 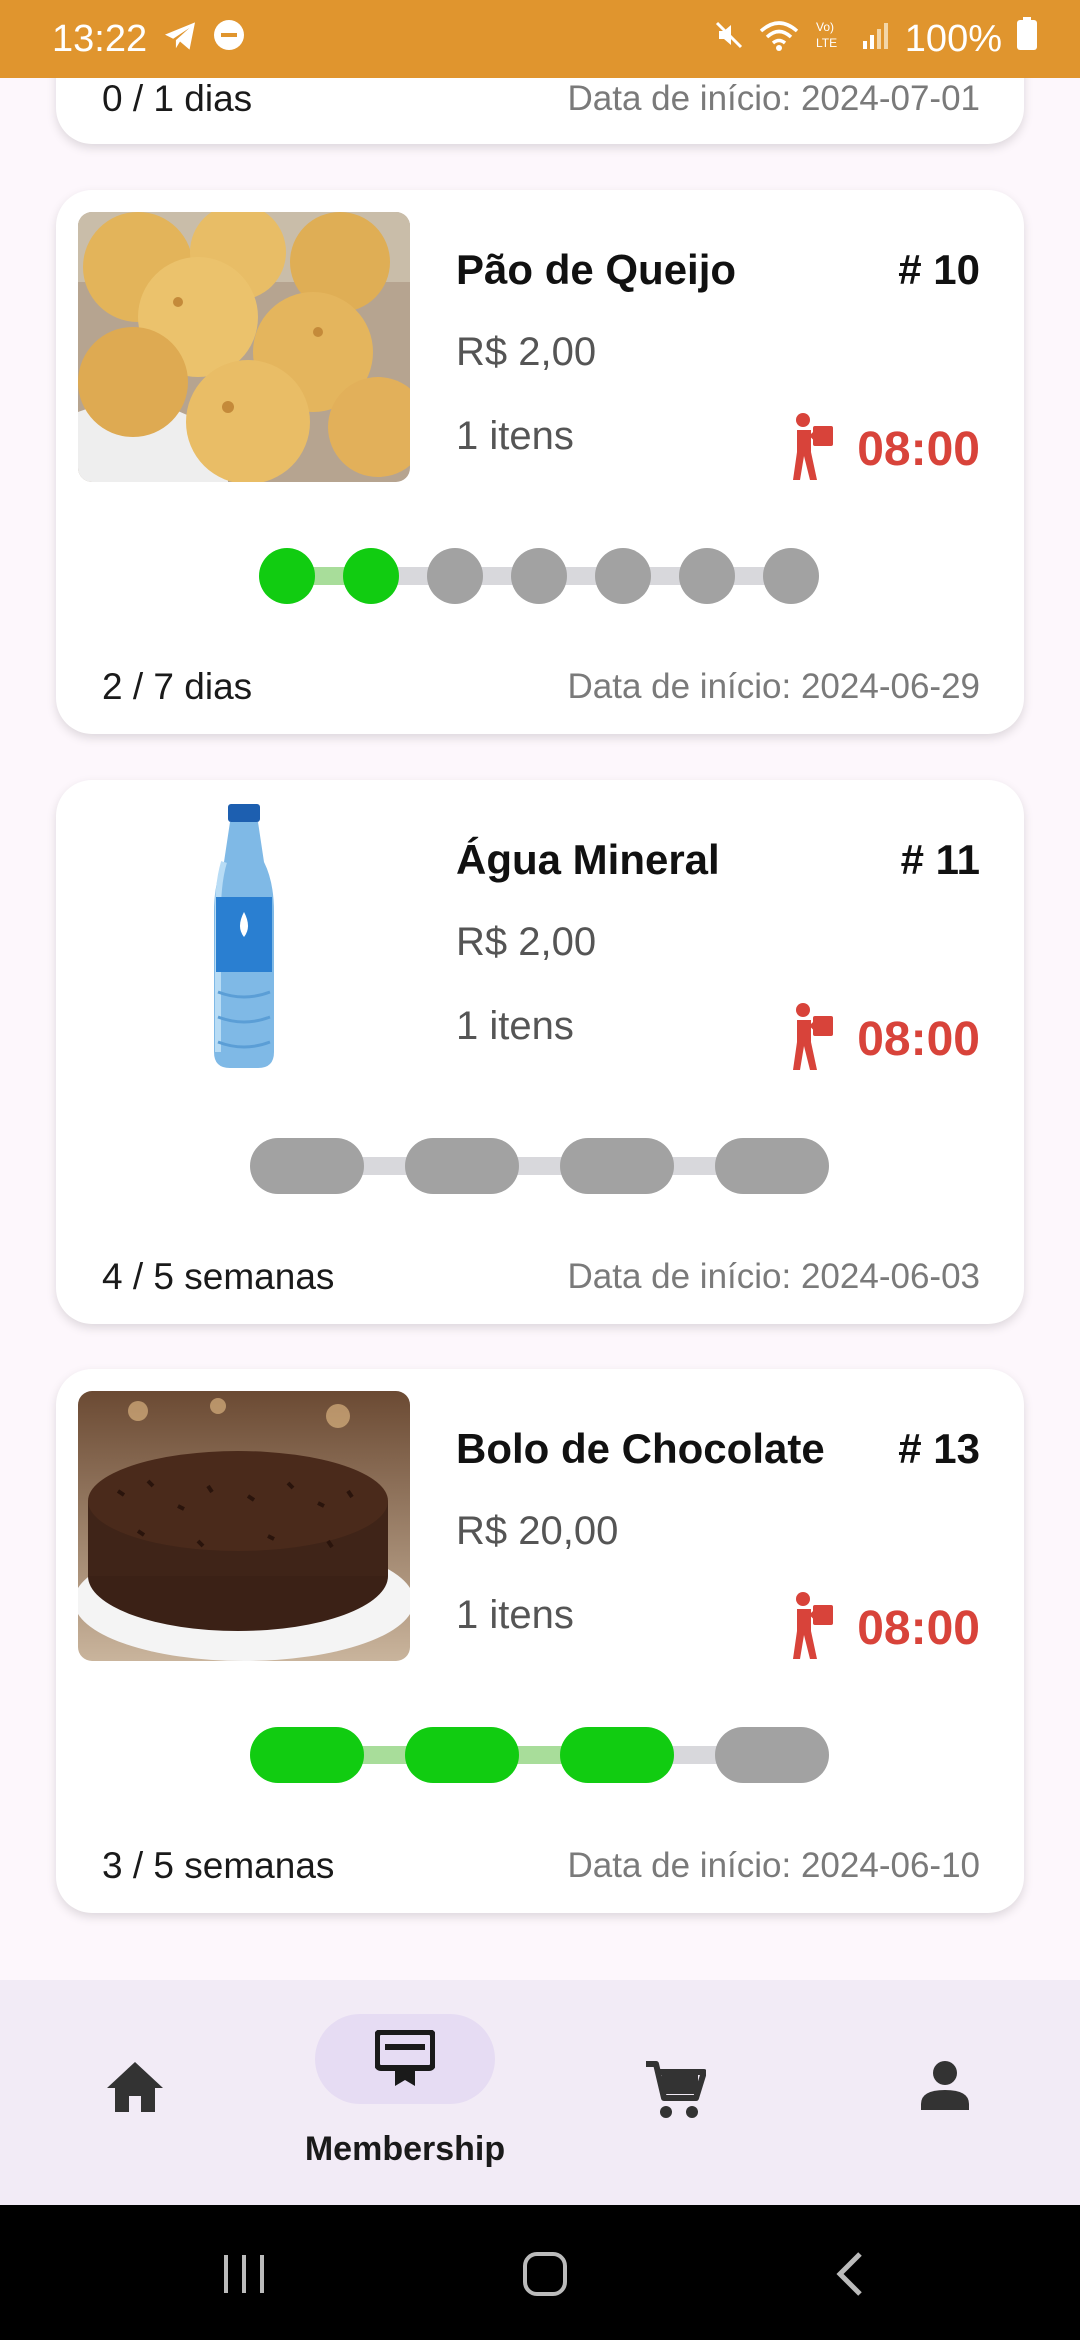 I want to click on mute-icon, so click(x=729, y=39).